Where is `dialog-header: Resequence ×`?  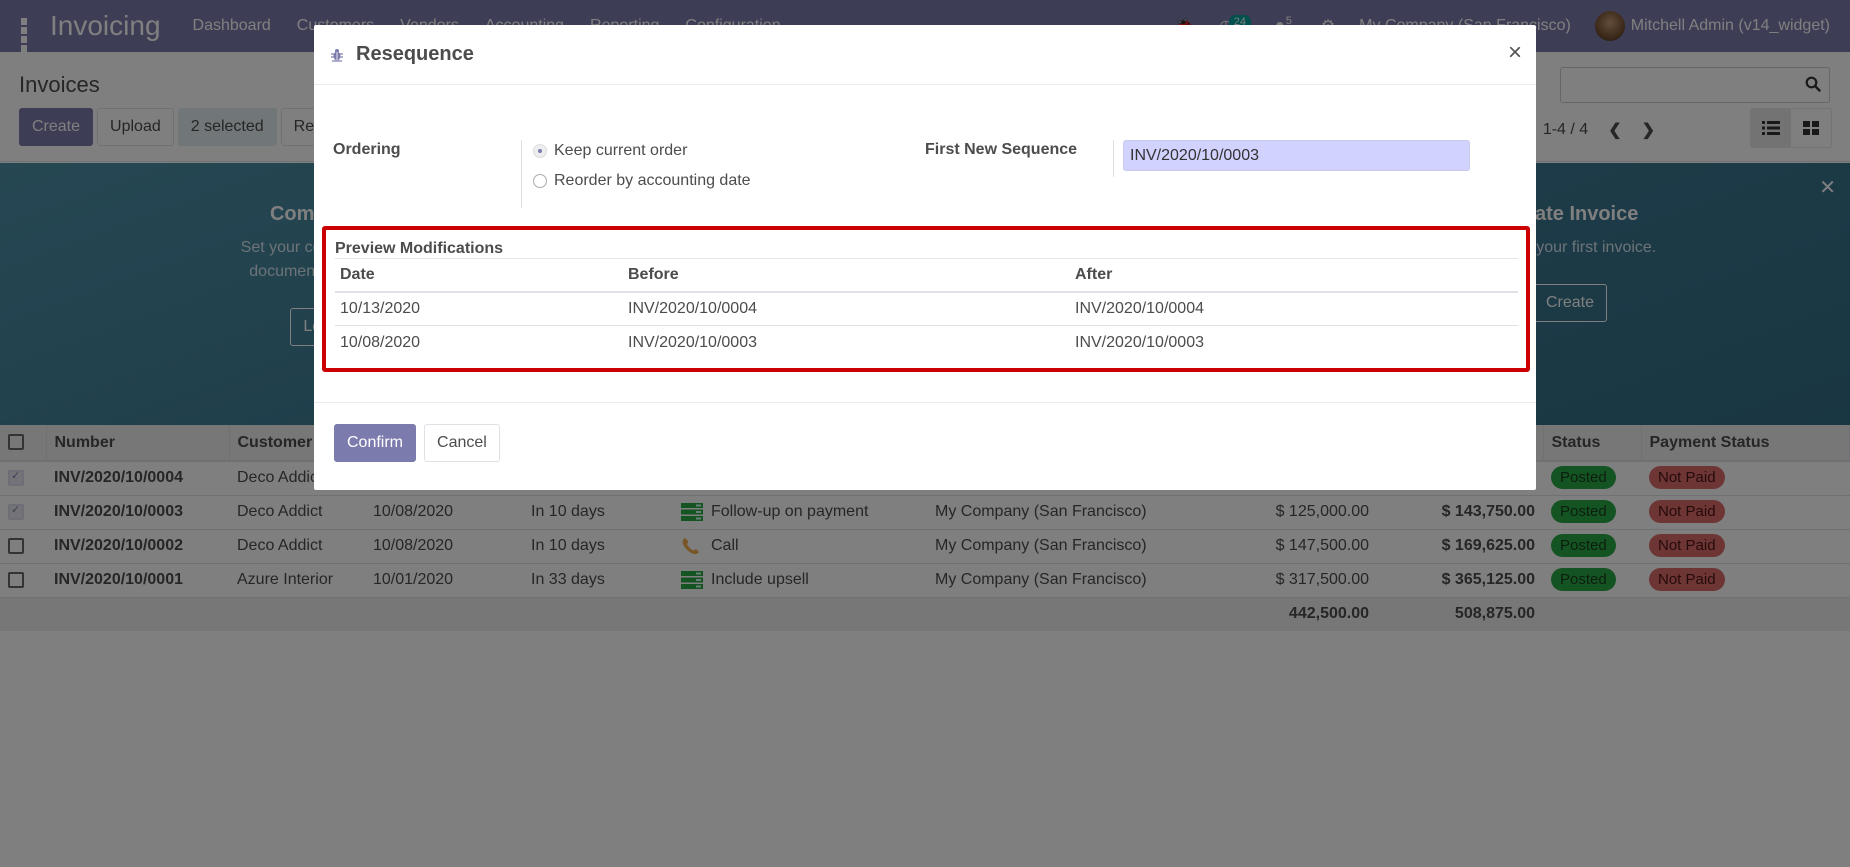 dialog-header: Resequence × is located at coordinates (925, 55).